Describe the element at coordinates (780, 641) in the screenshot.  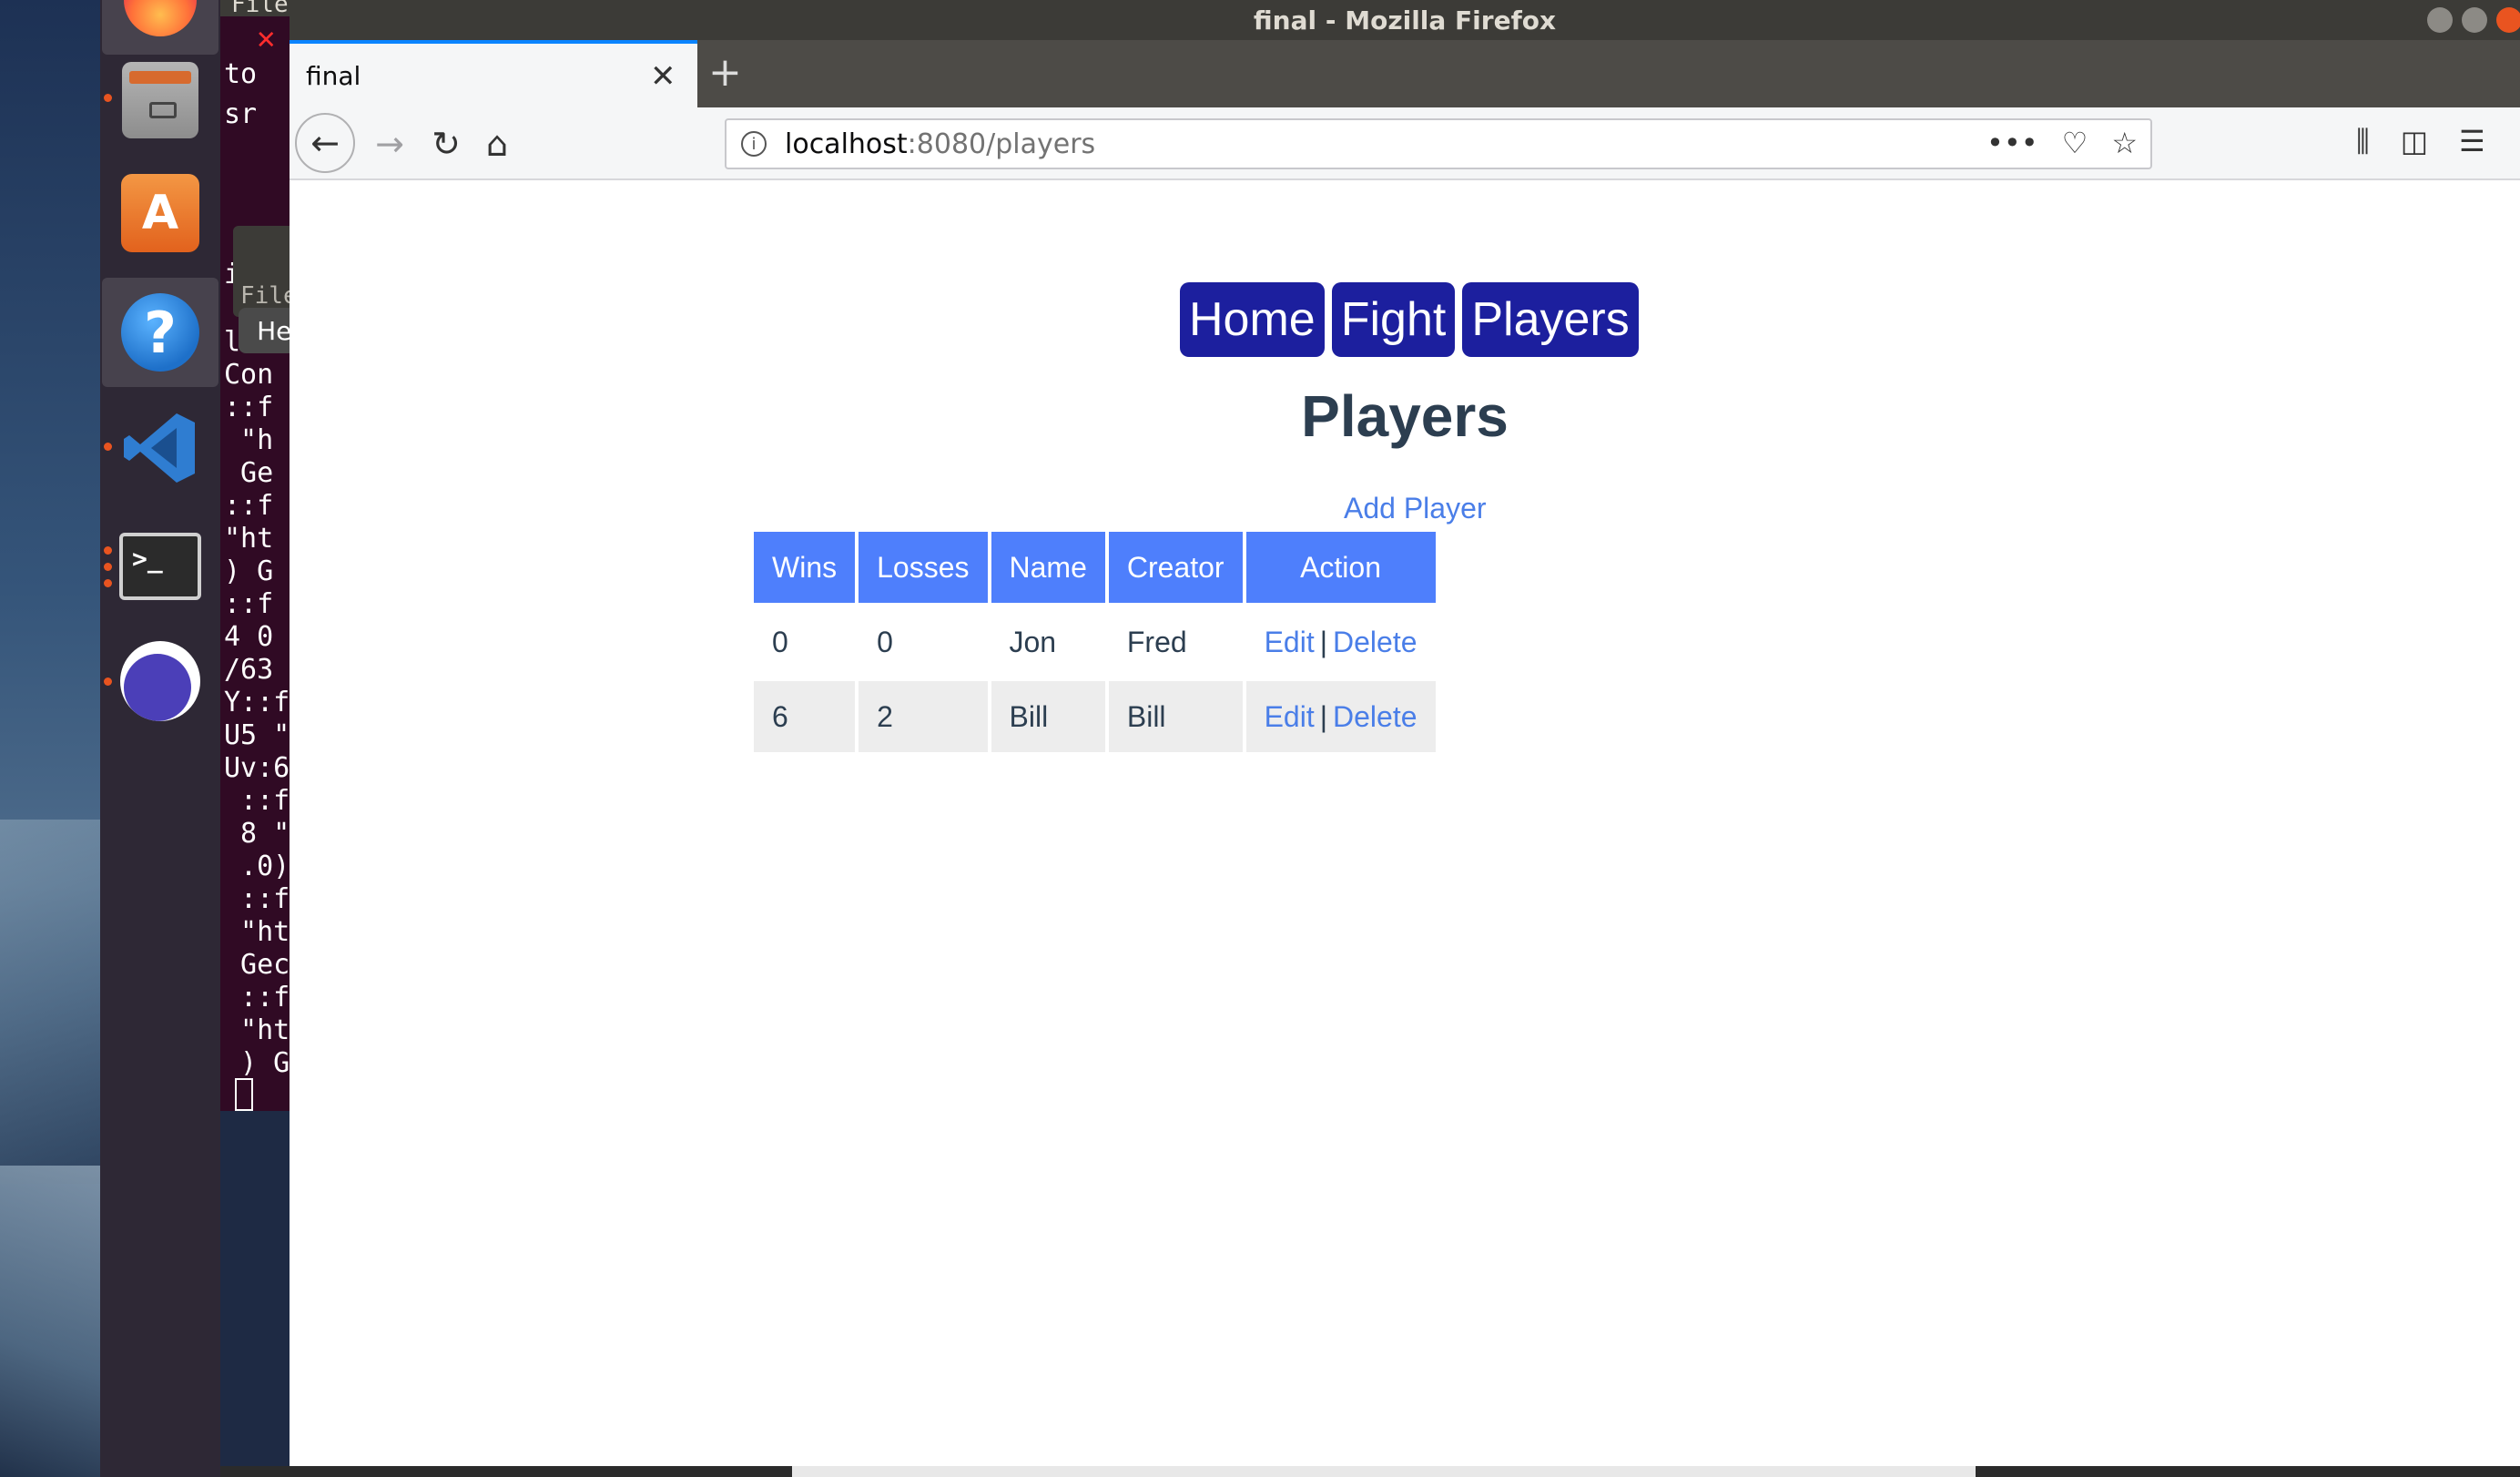
I see `cell-wins: 0` at that location.